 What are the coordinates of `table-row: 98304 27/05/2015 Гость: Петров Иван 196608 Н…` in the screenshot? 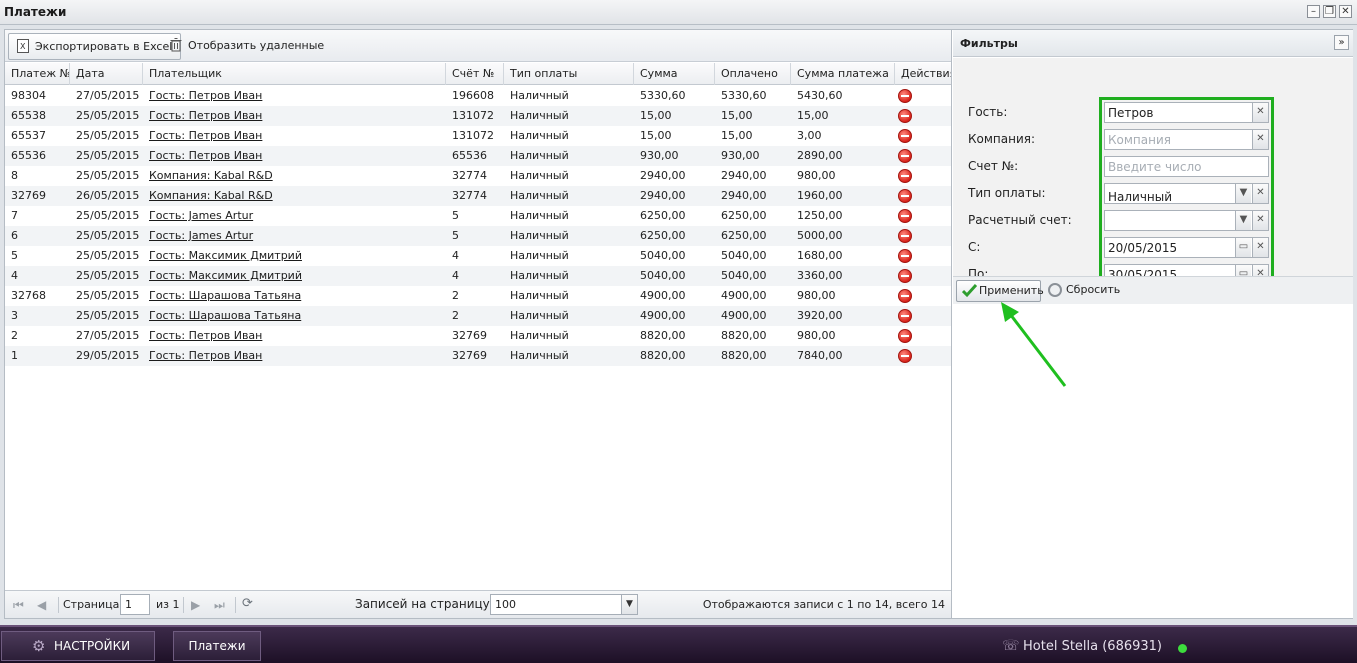 It's located at (478, 96).